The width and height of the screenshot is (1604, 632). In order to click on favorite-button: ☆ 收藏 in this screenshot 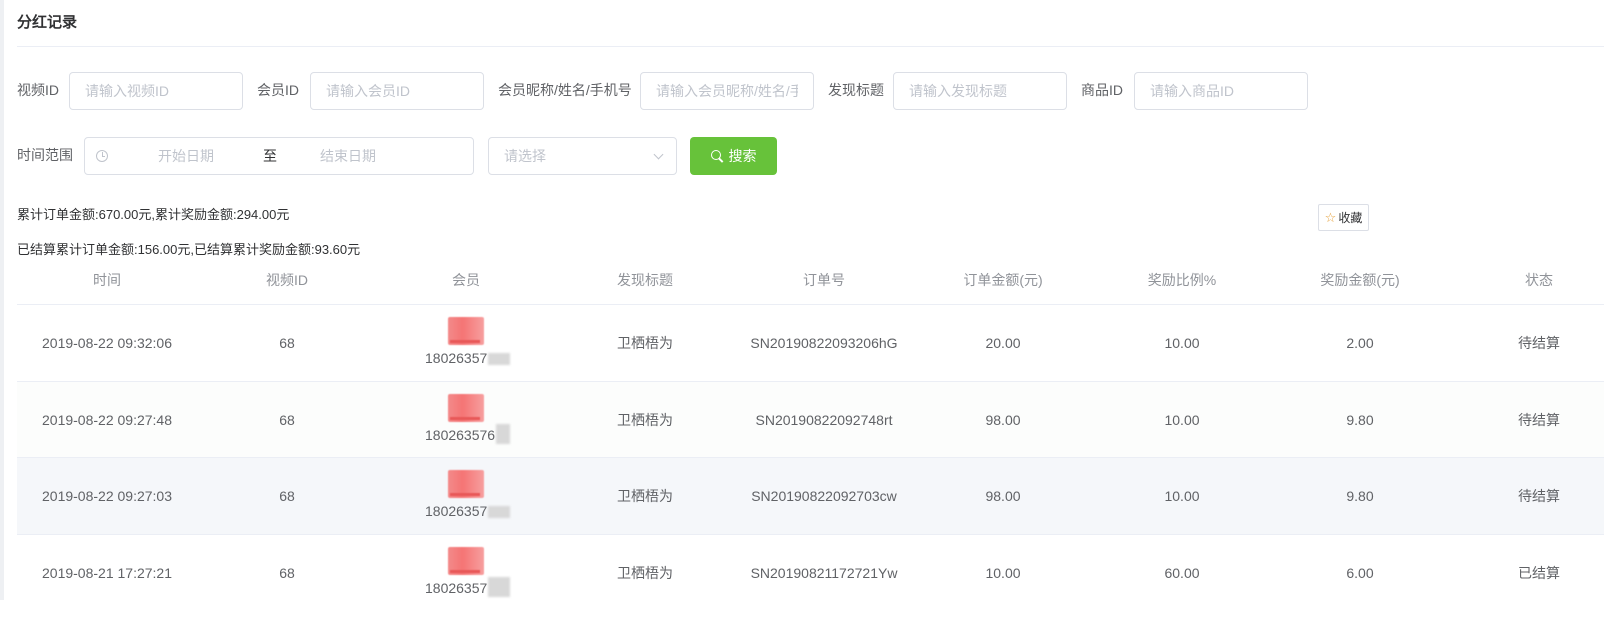, I will do `click(1343, 217)`.